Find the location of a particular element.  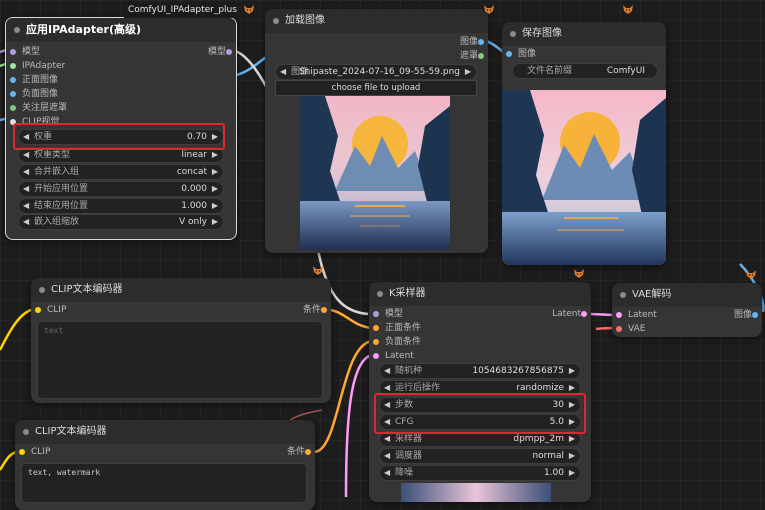

widget-seed: ◀ 随机种 1054683267856875 ▶ is located at coordinates (480, 371).